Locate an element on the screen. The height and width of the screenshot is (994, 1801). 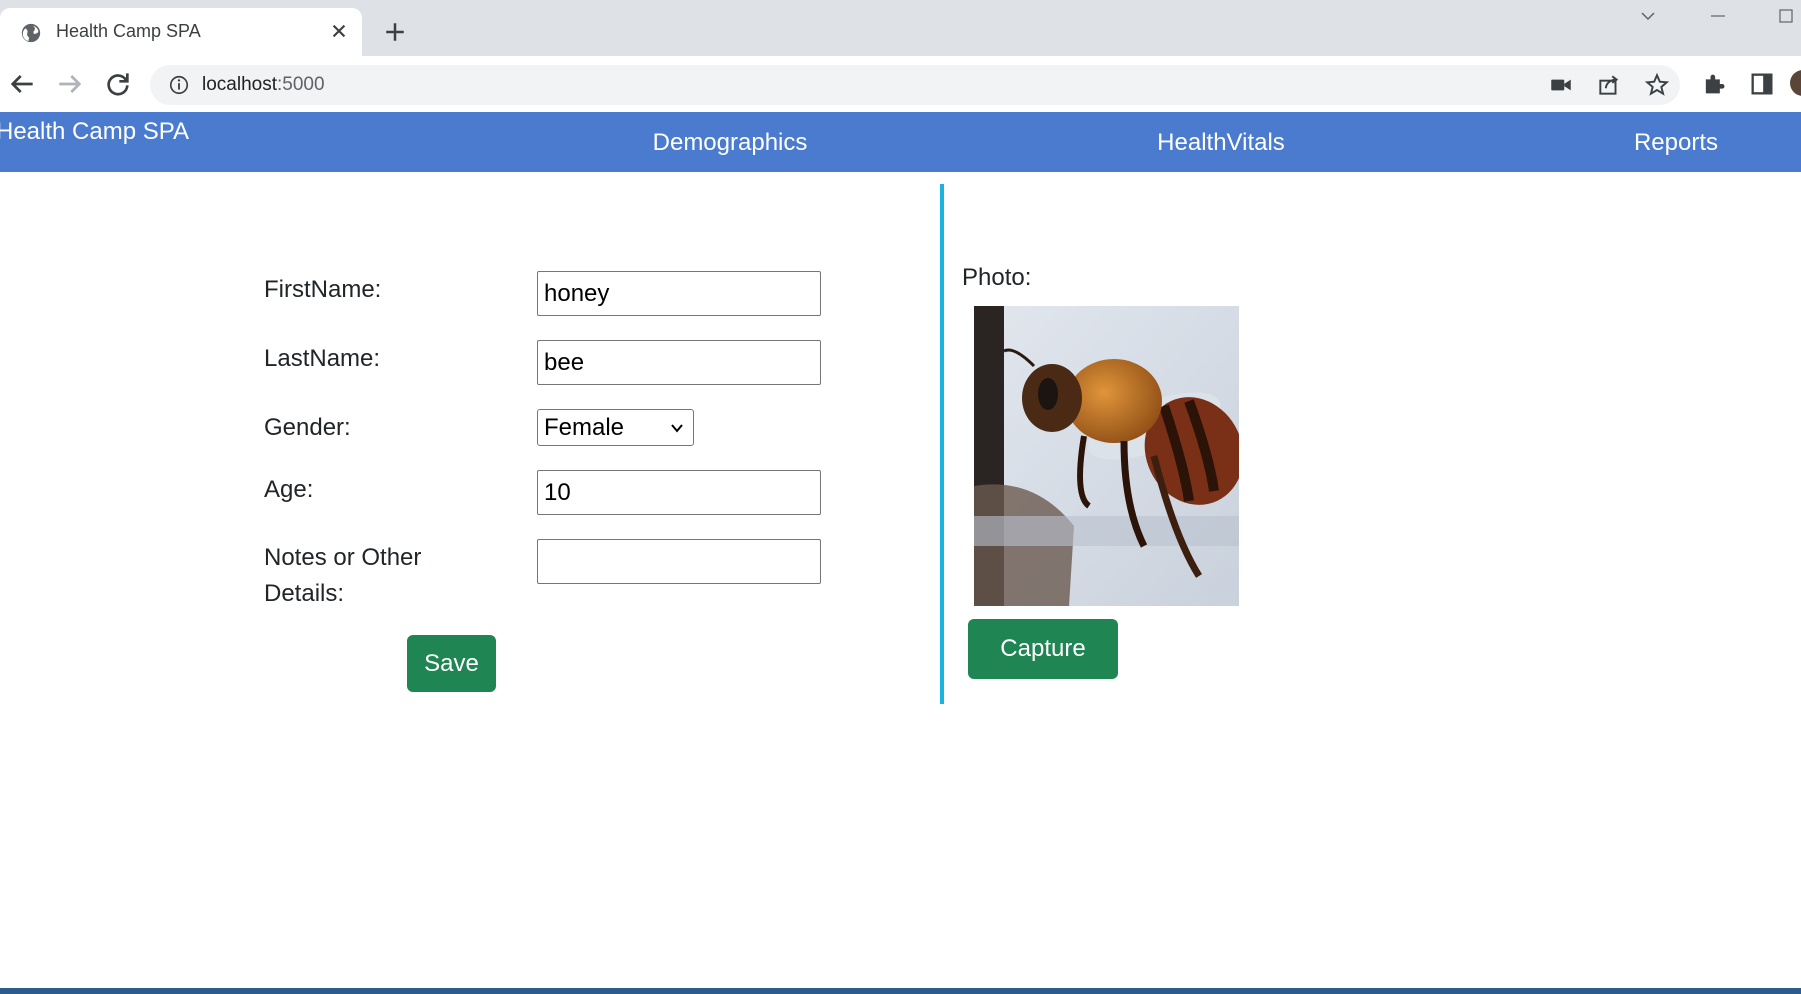
extensions-puzzle-icon is located at coordinates (1714, 84).